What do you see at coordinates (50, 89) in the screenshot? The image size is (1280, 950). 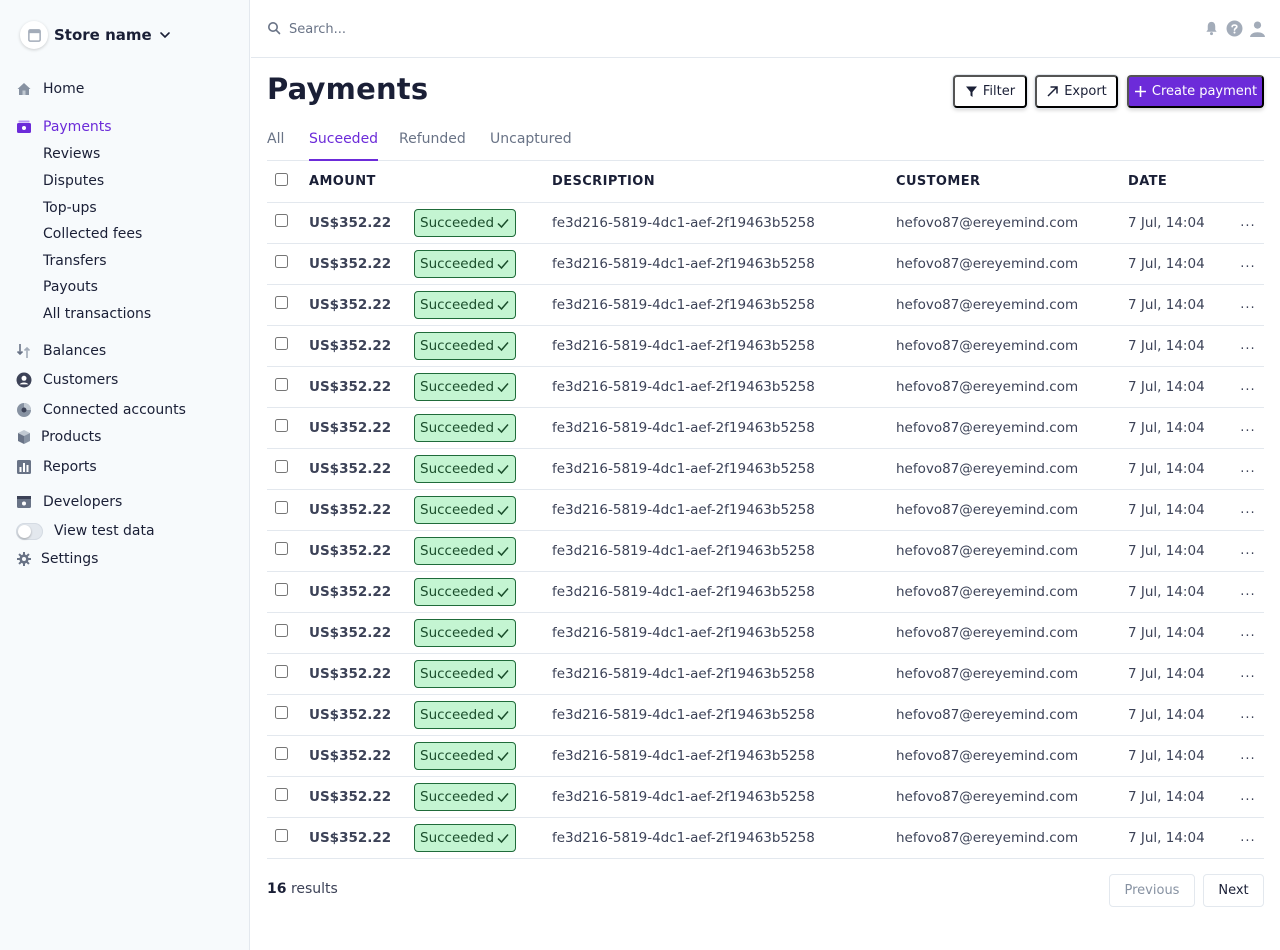 I see `nav-home: Home` at bounding box center [50, 89].